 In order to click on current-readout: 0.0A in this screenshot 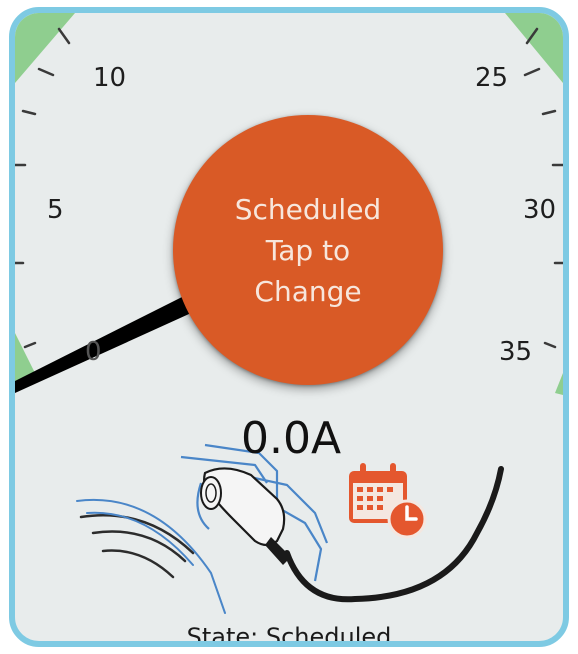, I will do `click(291, 438)`.